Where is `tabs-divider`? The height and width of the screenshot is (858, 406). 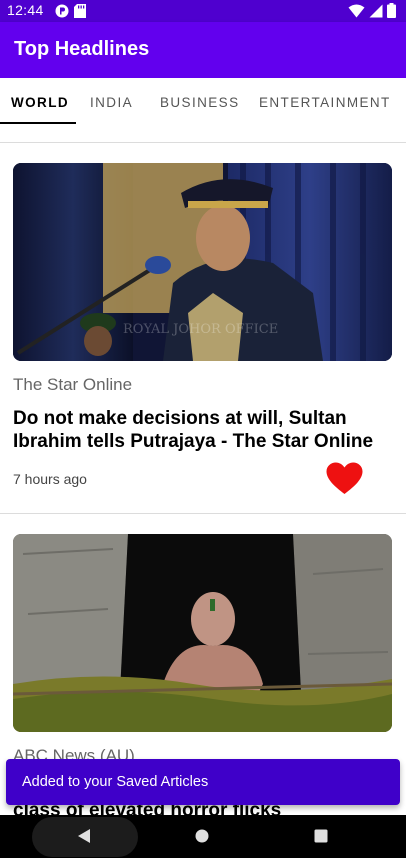
tabs-divider is located at coordinates (203, 142).